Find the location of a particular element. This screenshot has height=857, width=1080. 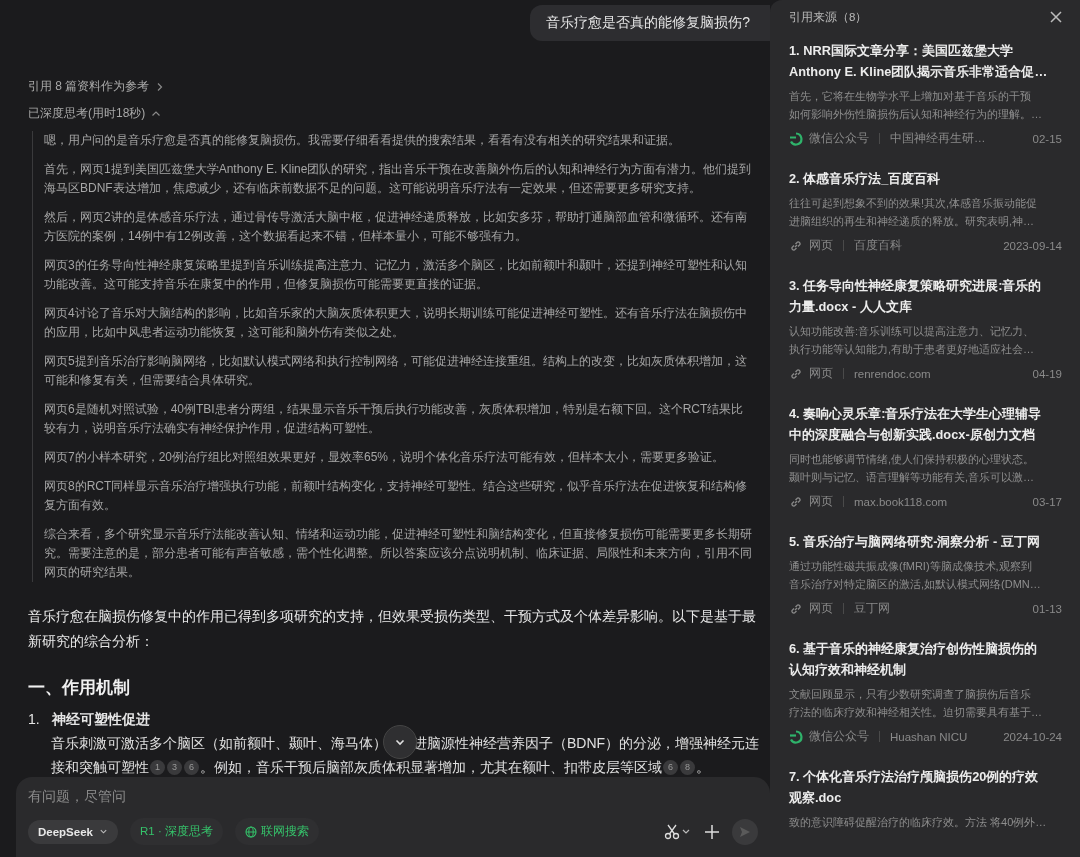

citation-badge: 3 is located at coordinates (174, 767).